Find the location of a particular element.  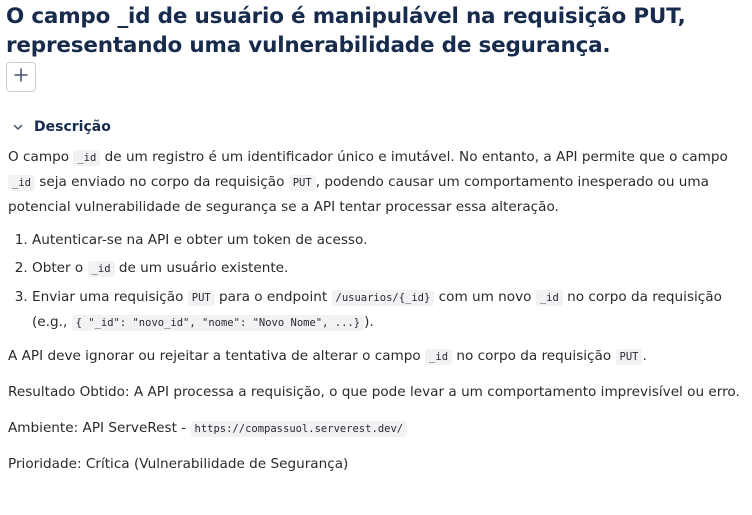

section-title: Descrição is located at coordinates (72, 127).